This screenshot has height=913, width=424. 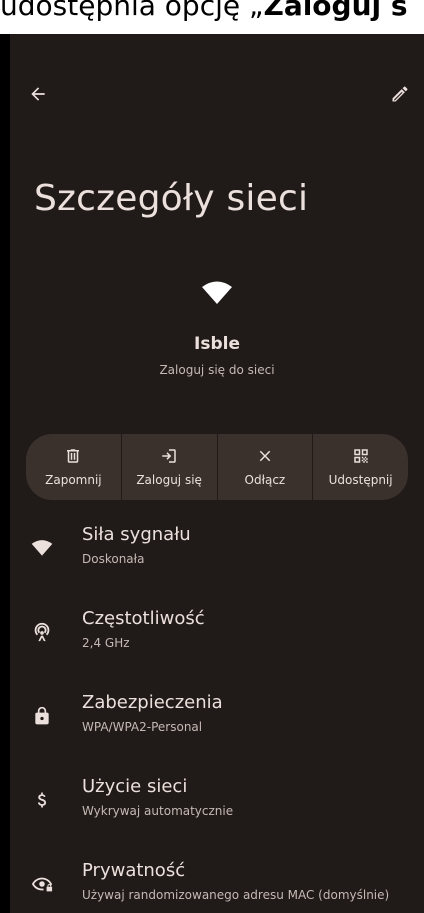 I want to click on arrow-back-icon, so click(x=38, y=94).